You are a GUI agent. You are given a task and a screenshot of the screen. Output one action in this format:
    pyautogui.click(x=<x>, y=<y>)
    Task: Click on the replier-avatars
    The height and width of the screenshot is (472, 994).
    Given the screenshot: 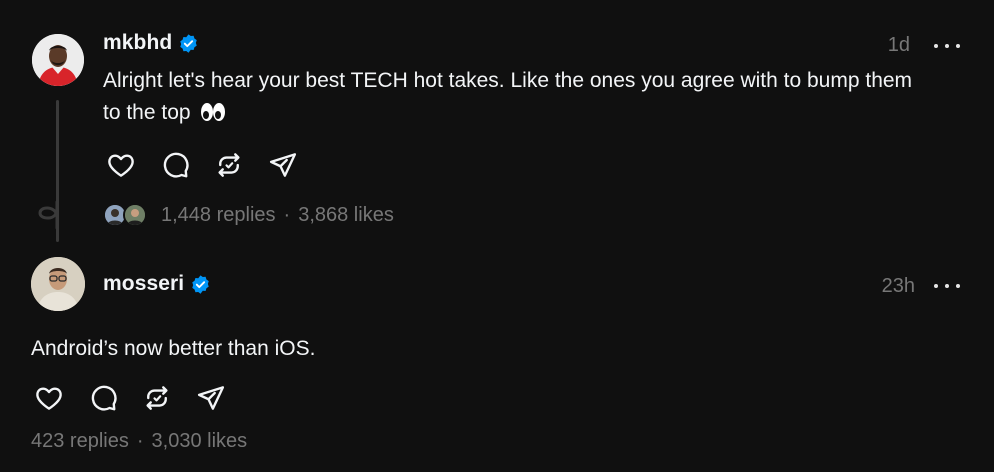 What is the action you would take?
    pyautogui.click(x=127, y=215)
    